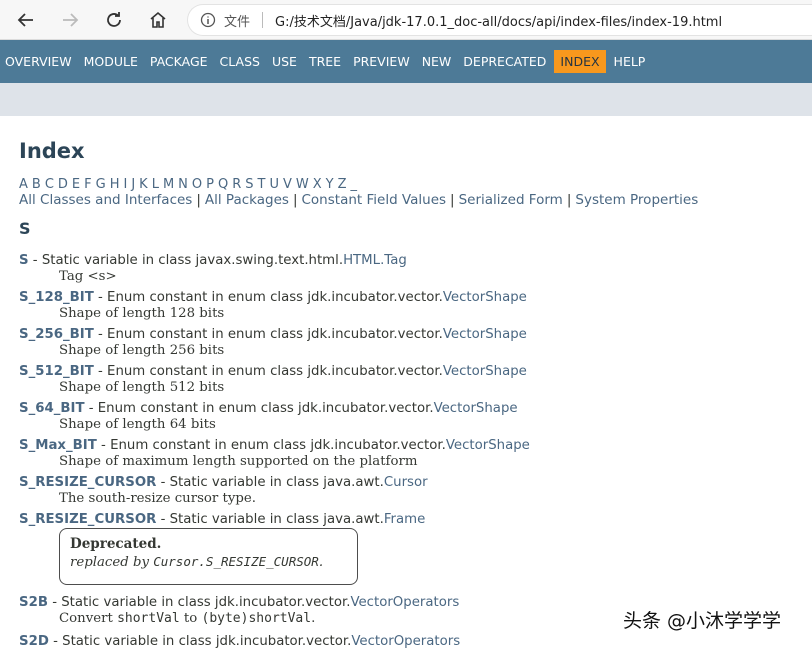 The width and height of the screenshot is (812, 649). Describe the element at coordinates (183, 184) in the screenshot. I see `letter-link: N` at that location.